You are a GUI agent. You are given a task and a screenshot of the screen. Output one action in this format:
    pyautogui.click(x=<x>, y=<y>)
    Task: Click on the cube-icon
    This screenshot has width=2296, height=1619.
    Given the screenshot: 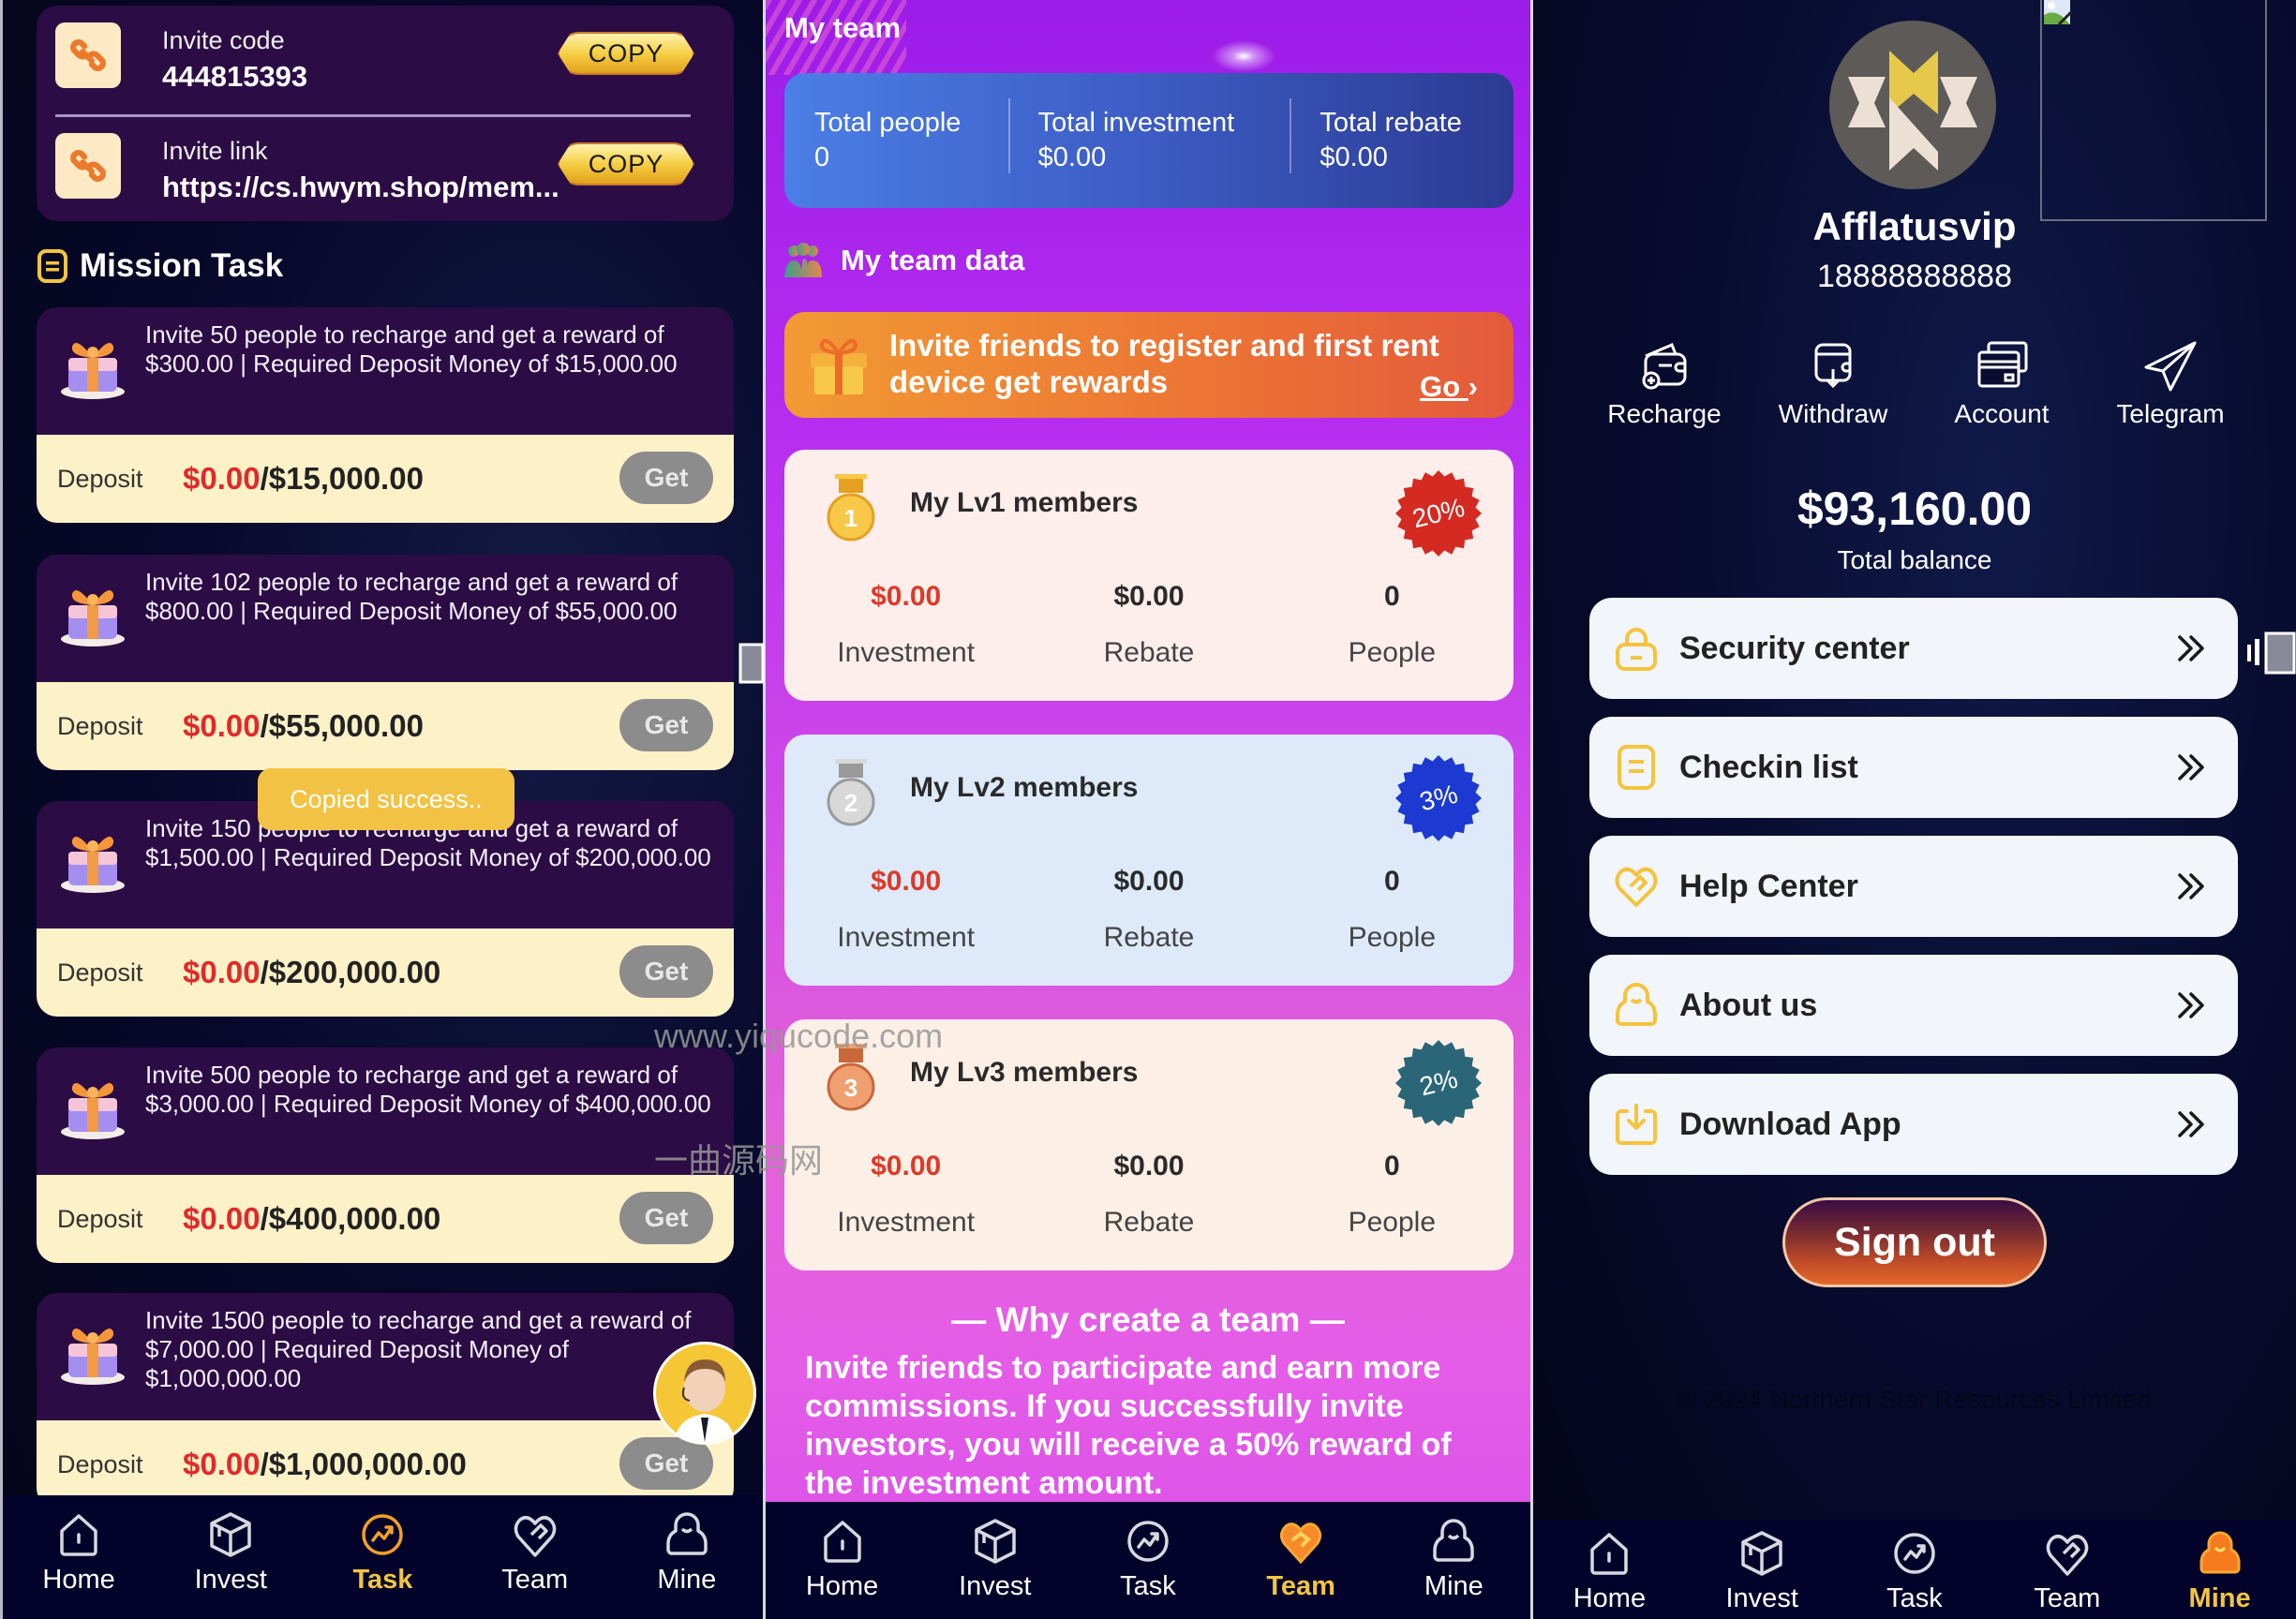 What is the action you would take?
    pyautogui.click(x=231, y=1534)
    